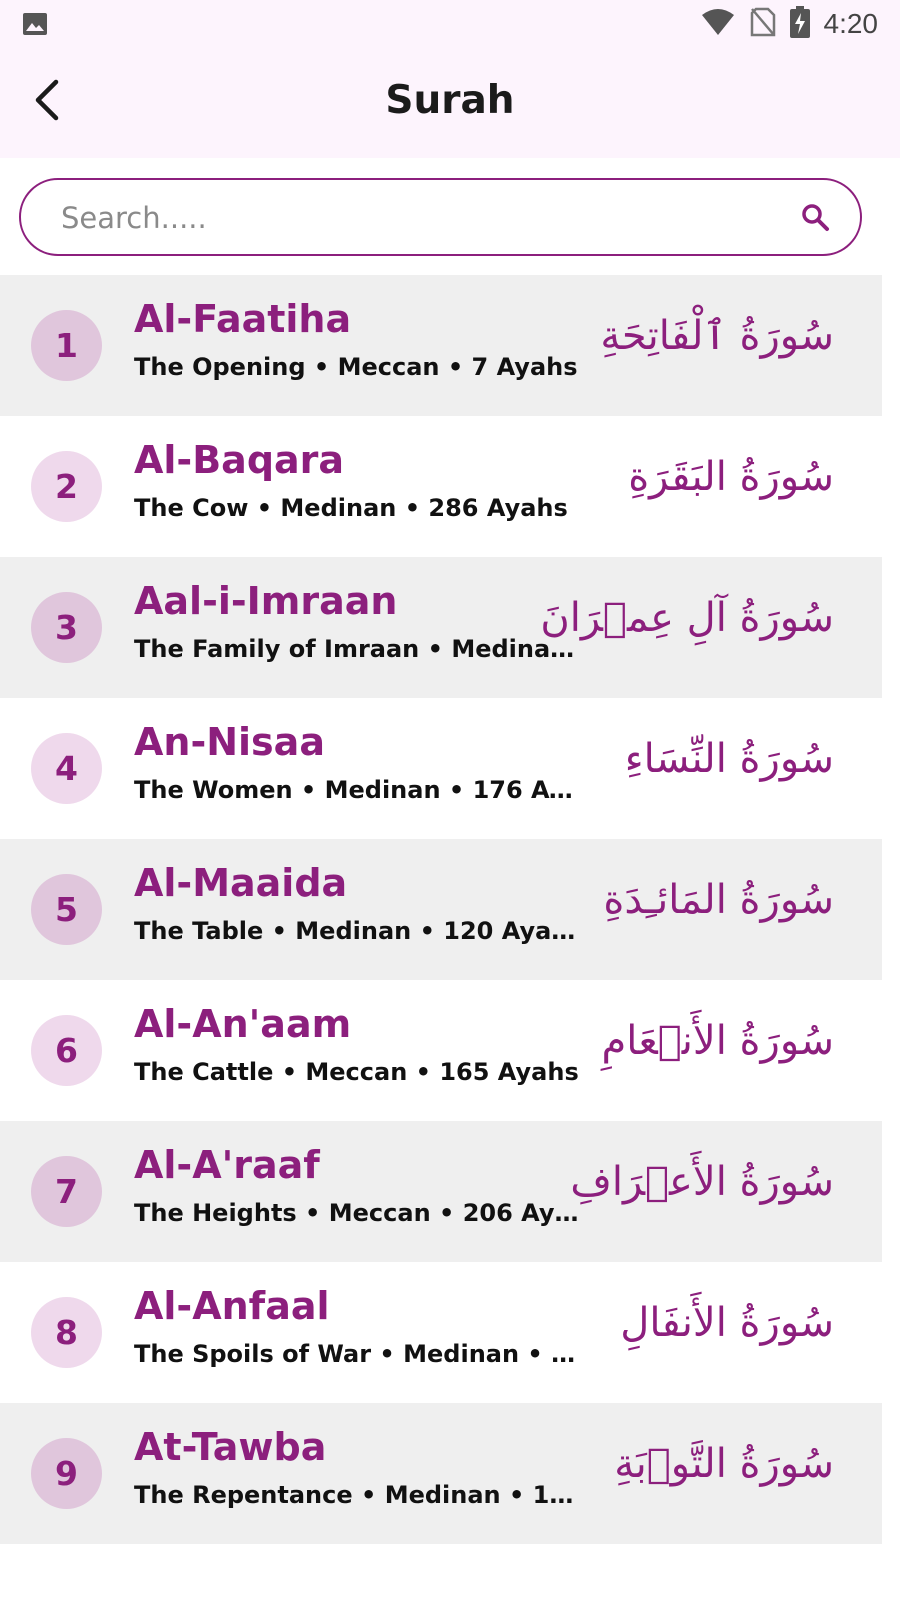 The width and height of the screenshot is (900, 1600). Describe the element at coordinates (239, 460) in the screenshot. I see `surah-name: Al-Baqara` at that location.